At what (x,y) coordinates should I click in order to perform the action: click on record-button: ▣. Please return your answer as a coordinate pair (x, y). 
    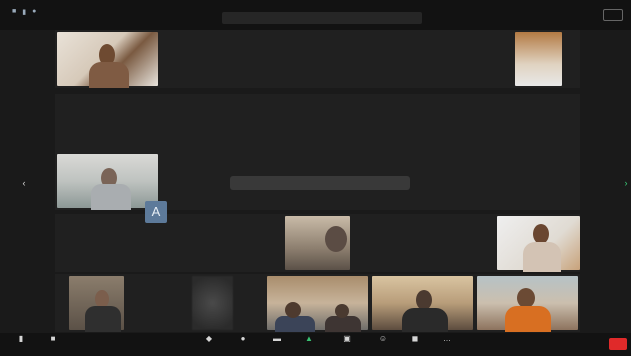
    Looking at the image, I should click on (347, 344).